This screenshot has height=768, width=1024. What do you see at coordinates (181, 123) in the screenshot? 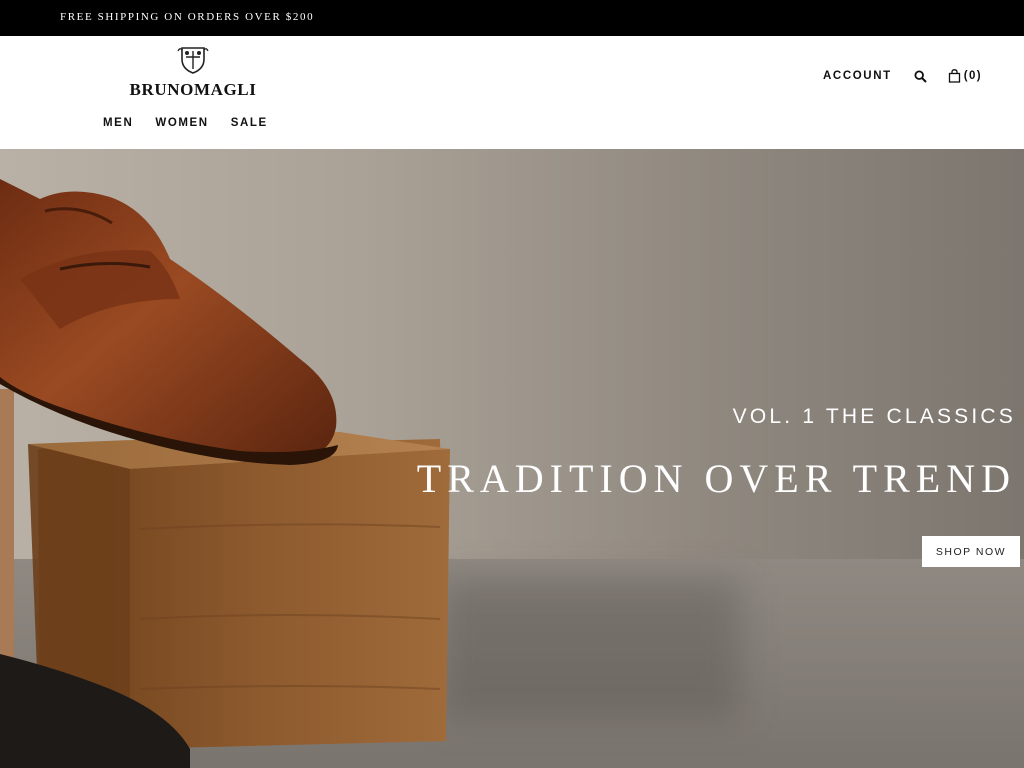
I see `nav-women: WOMEN` at bounding box center [181, 123].